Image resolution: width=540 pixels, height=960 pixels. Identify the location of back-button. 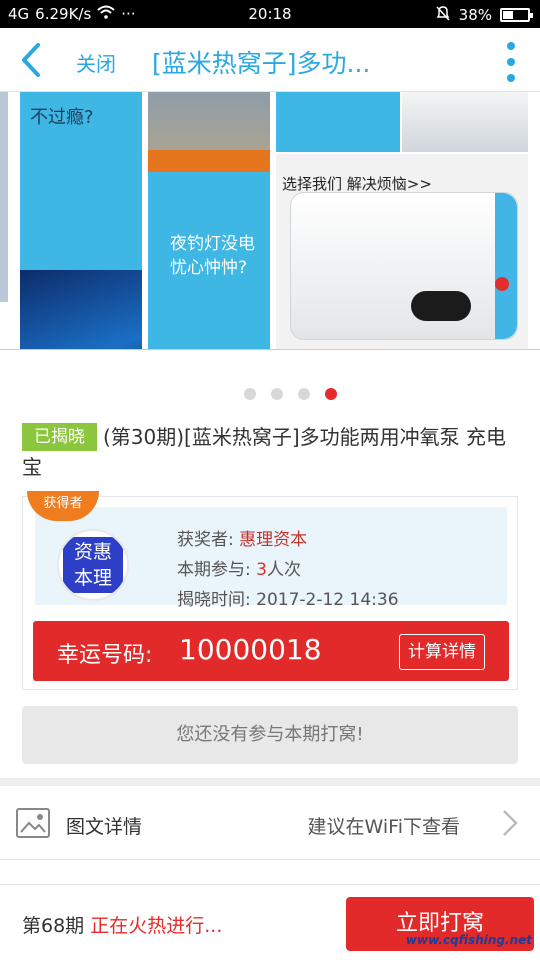
(33, 60).